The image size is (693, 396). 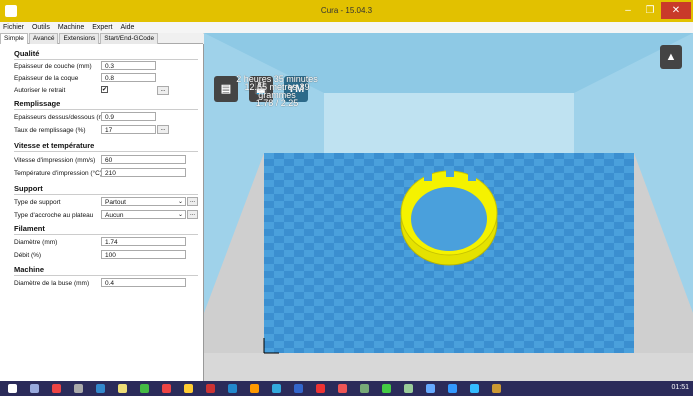 What do you see at coordinates (54, 145) in the screenshot?
I see `section-title-vitesse: Vitesse et température` at bounding box center [54, 145].